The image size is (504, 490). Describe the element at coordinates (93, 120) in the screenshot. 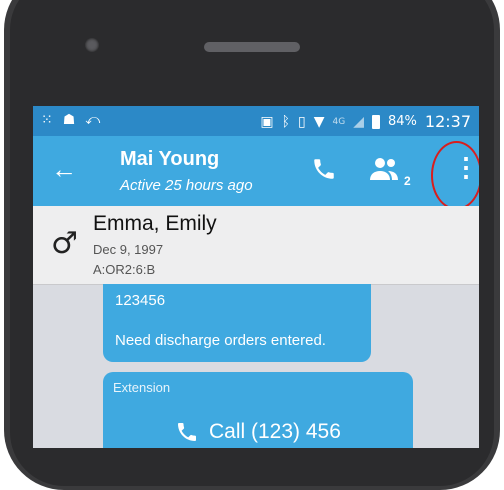

I see `missed-call-icon: ⤺` at that location.